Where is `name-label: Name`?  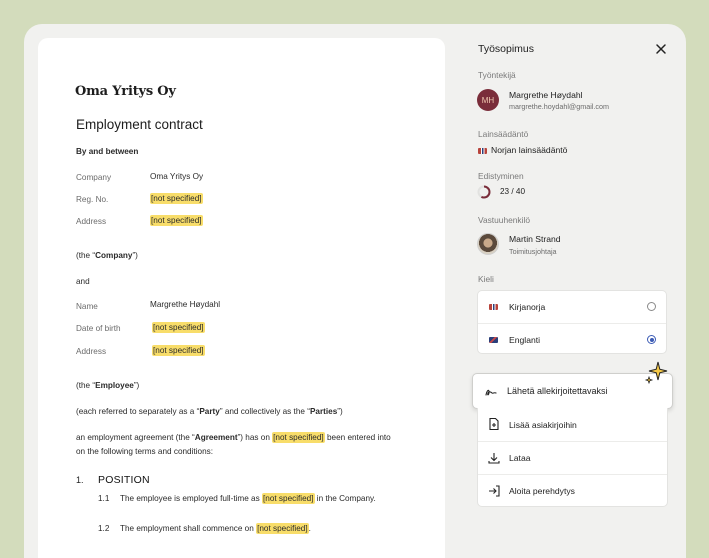 name-label: Name is located at coordinates (87, 306).